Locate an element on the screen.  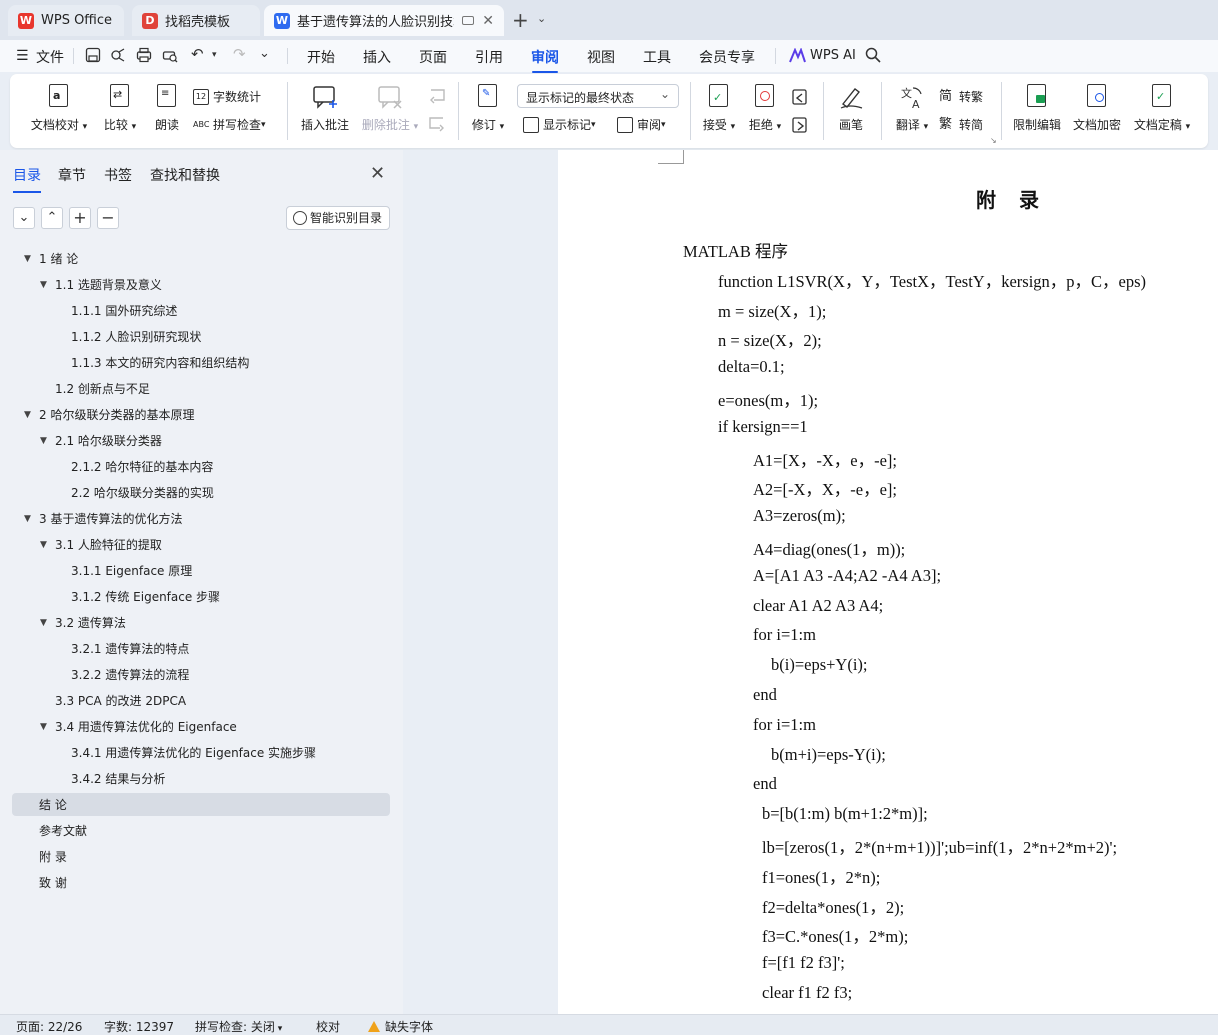
markup-state-select: 显示标记的最终状态 ⌄ is located at coordinates (598, 96).